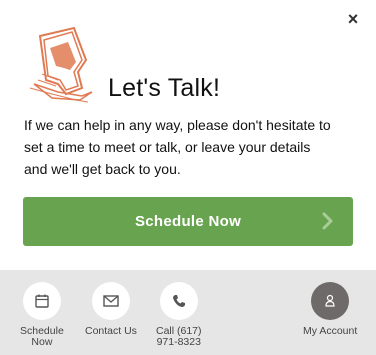 This screenshot has width=376, height=355. Describe the element at coordinates (110, 301) in the screenshot. I see `envelope-icon` at that location.